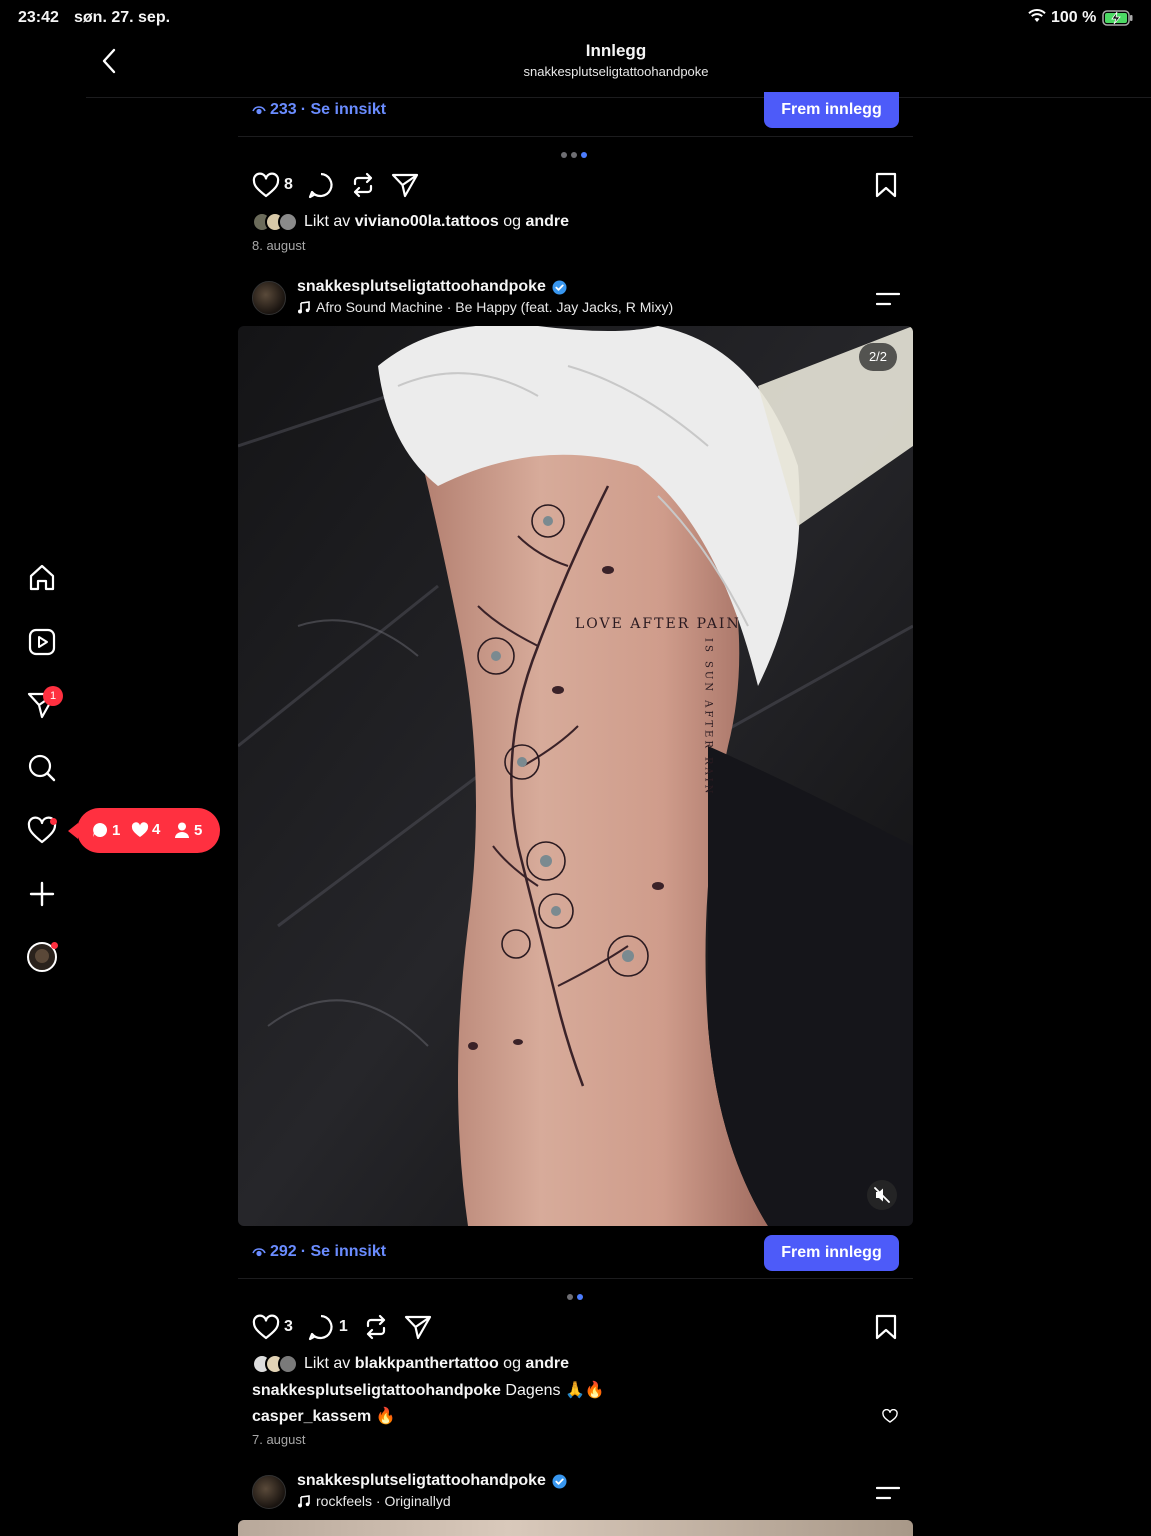 Image resolution: width=1151 pixels, height=1536 pixels. What do you see at coordinates (878, 357) in the screenshot?
I see `carousel-counter: 2/2` at bounding box center [878, 357].